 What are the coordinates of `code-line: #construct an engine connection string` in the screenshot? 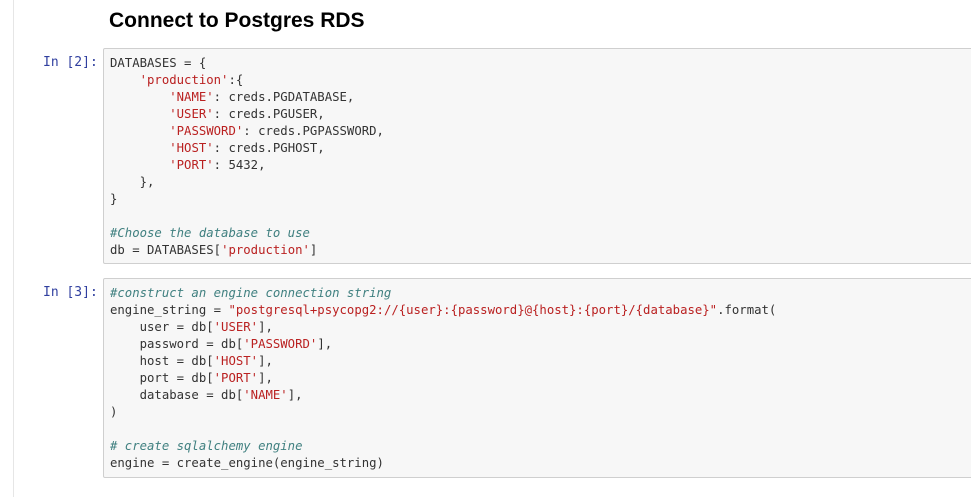 It's located at (540, 293).